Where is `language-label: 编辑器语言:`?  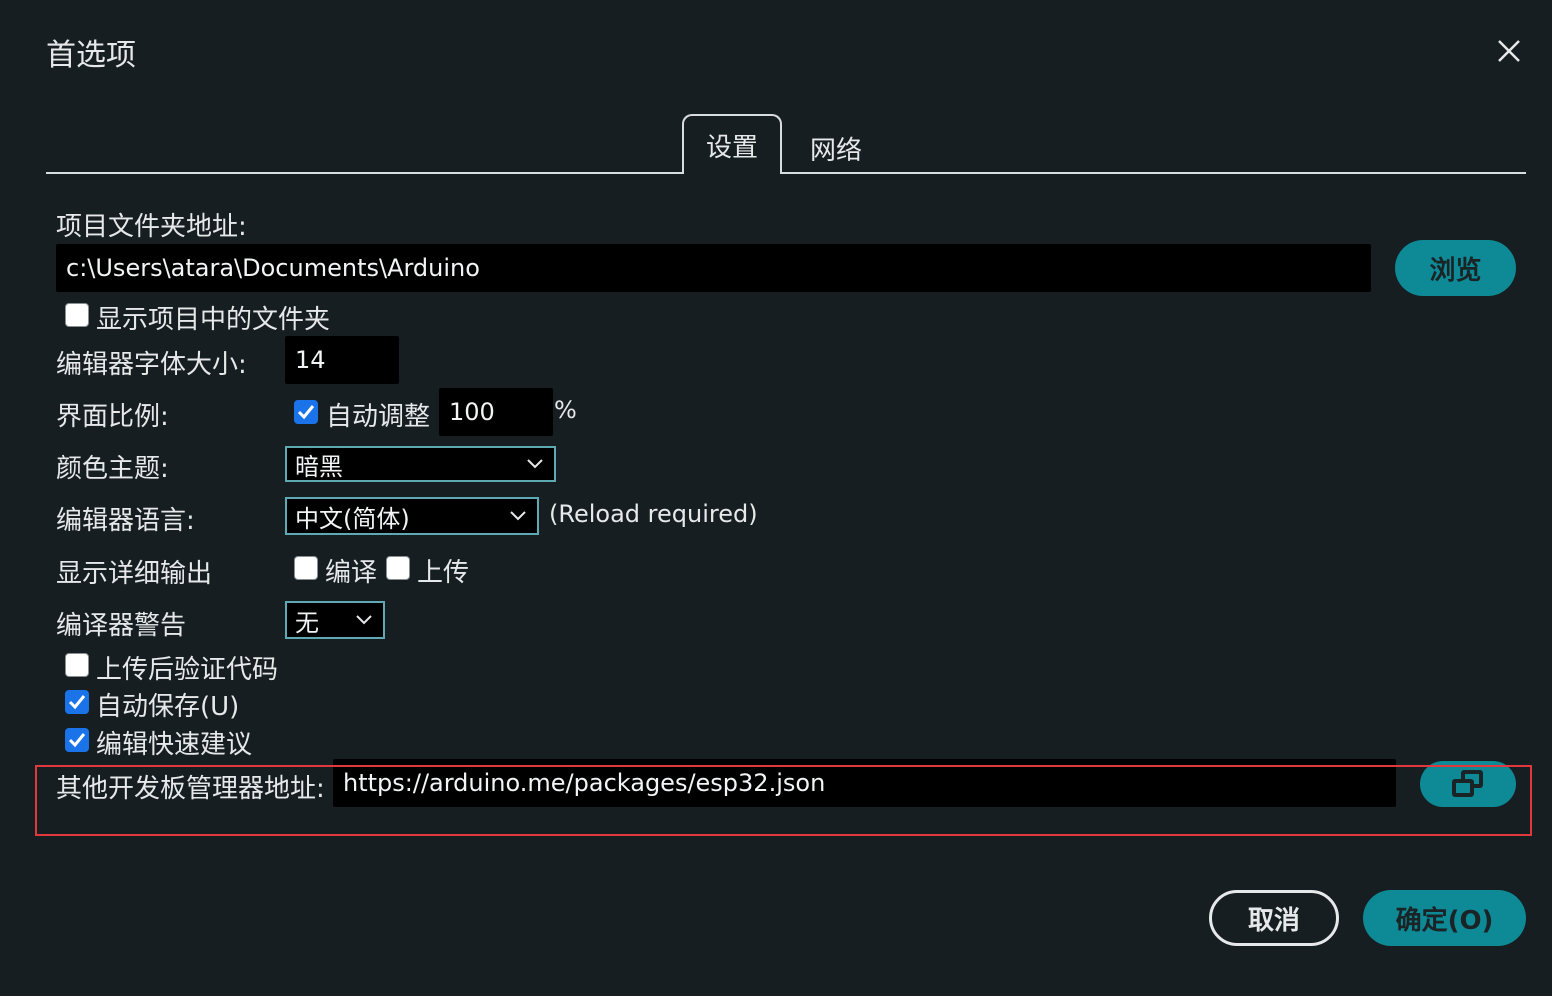 language-label: 编辑器语言: is located at coordinates (125, 521).